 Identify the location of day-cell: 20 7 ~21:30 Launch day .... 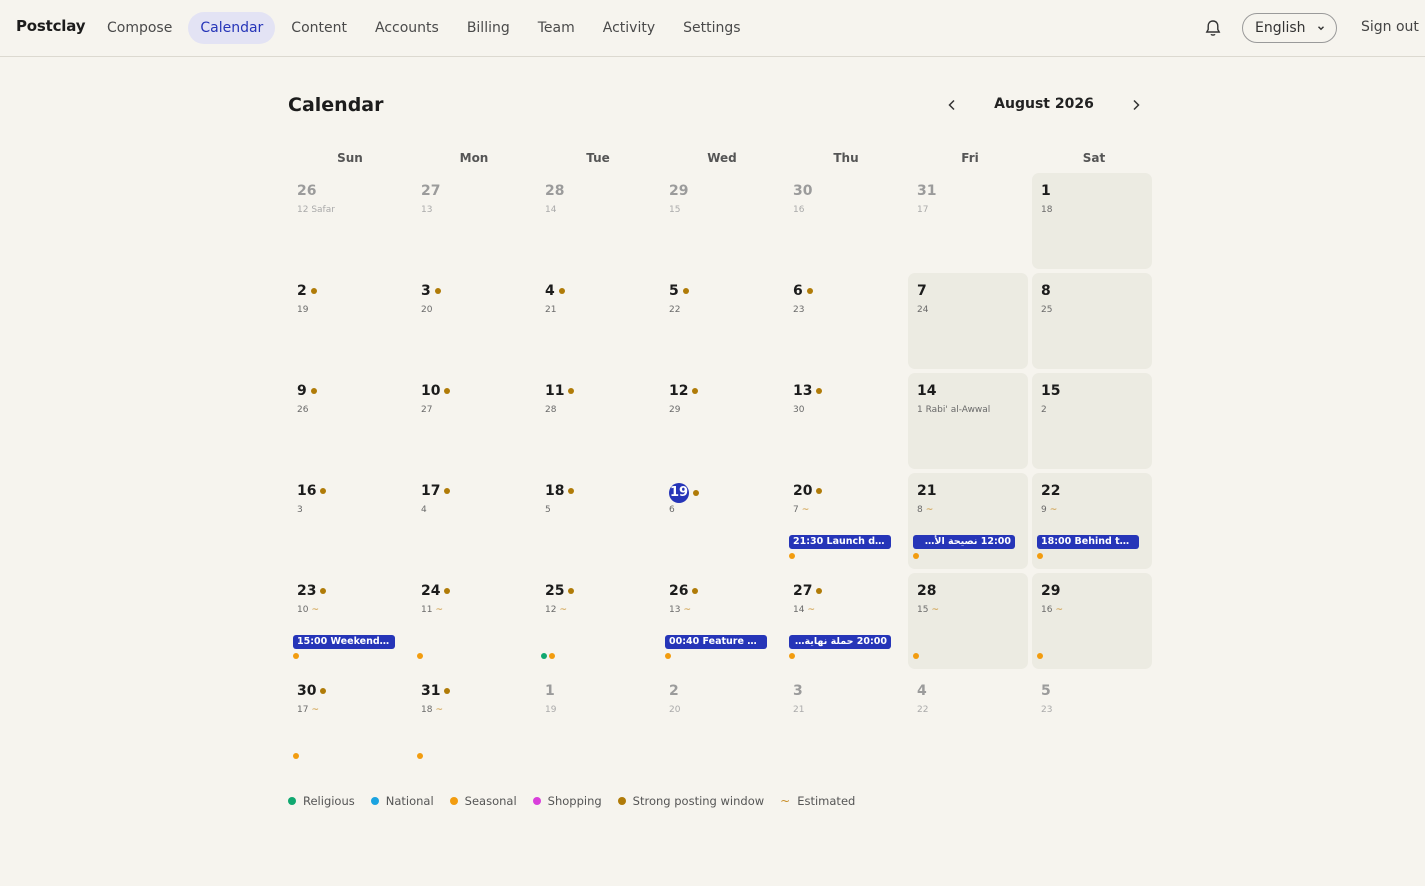
(844, 521).